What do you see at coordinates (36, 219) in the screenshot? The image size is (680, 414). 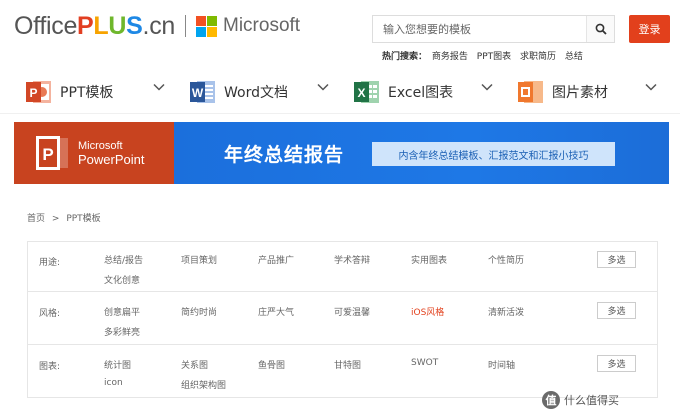 I see `breadcrumb-home: 首页` at bounding box center [36, 219].